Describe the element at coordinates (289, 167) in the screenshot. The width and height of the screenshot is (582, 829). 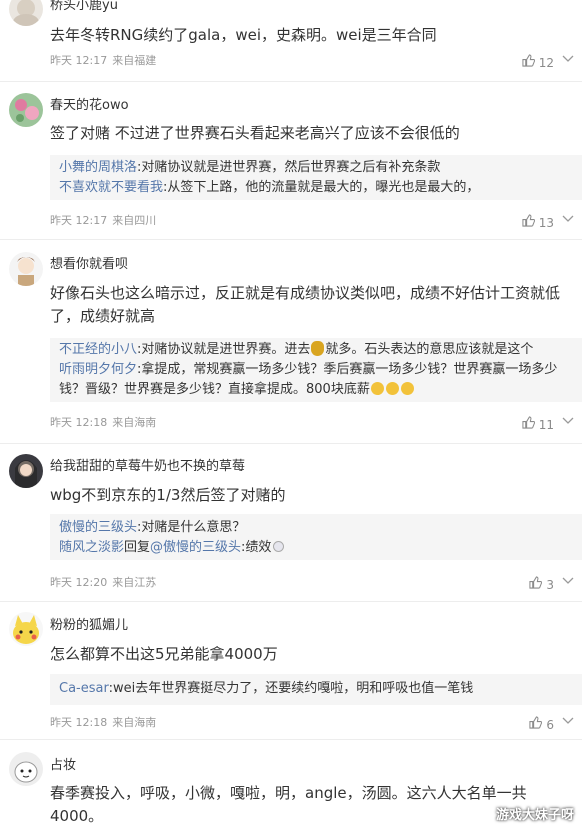
I see `reply-text: :对赌协议就是进世界赛，然后世界赛之后有补充条款` at that location.